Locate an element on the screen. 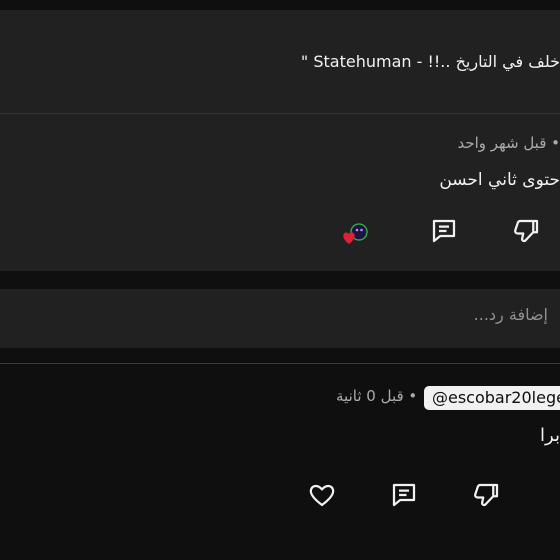 This screenshot has height=560, width=560. top-bar is located at coordinates (280, 5).